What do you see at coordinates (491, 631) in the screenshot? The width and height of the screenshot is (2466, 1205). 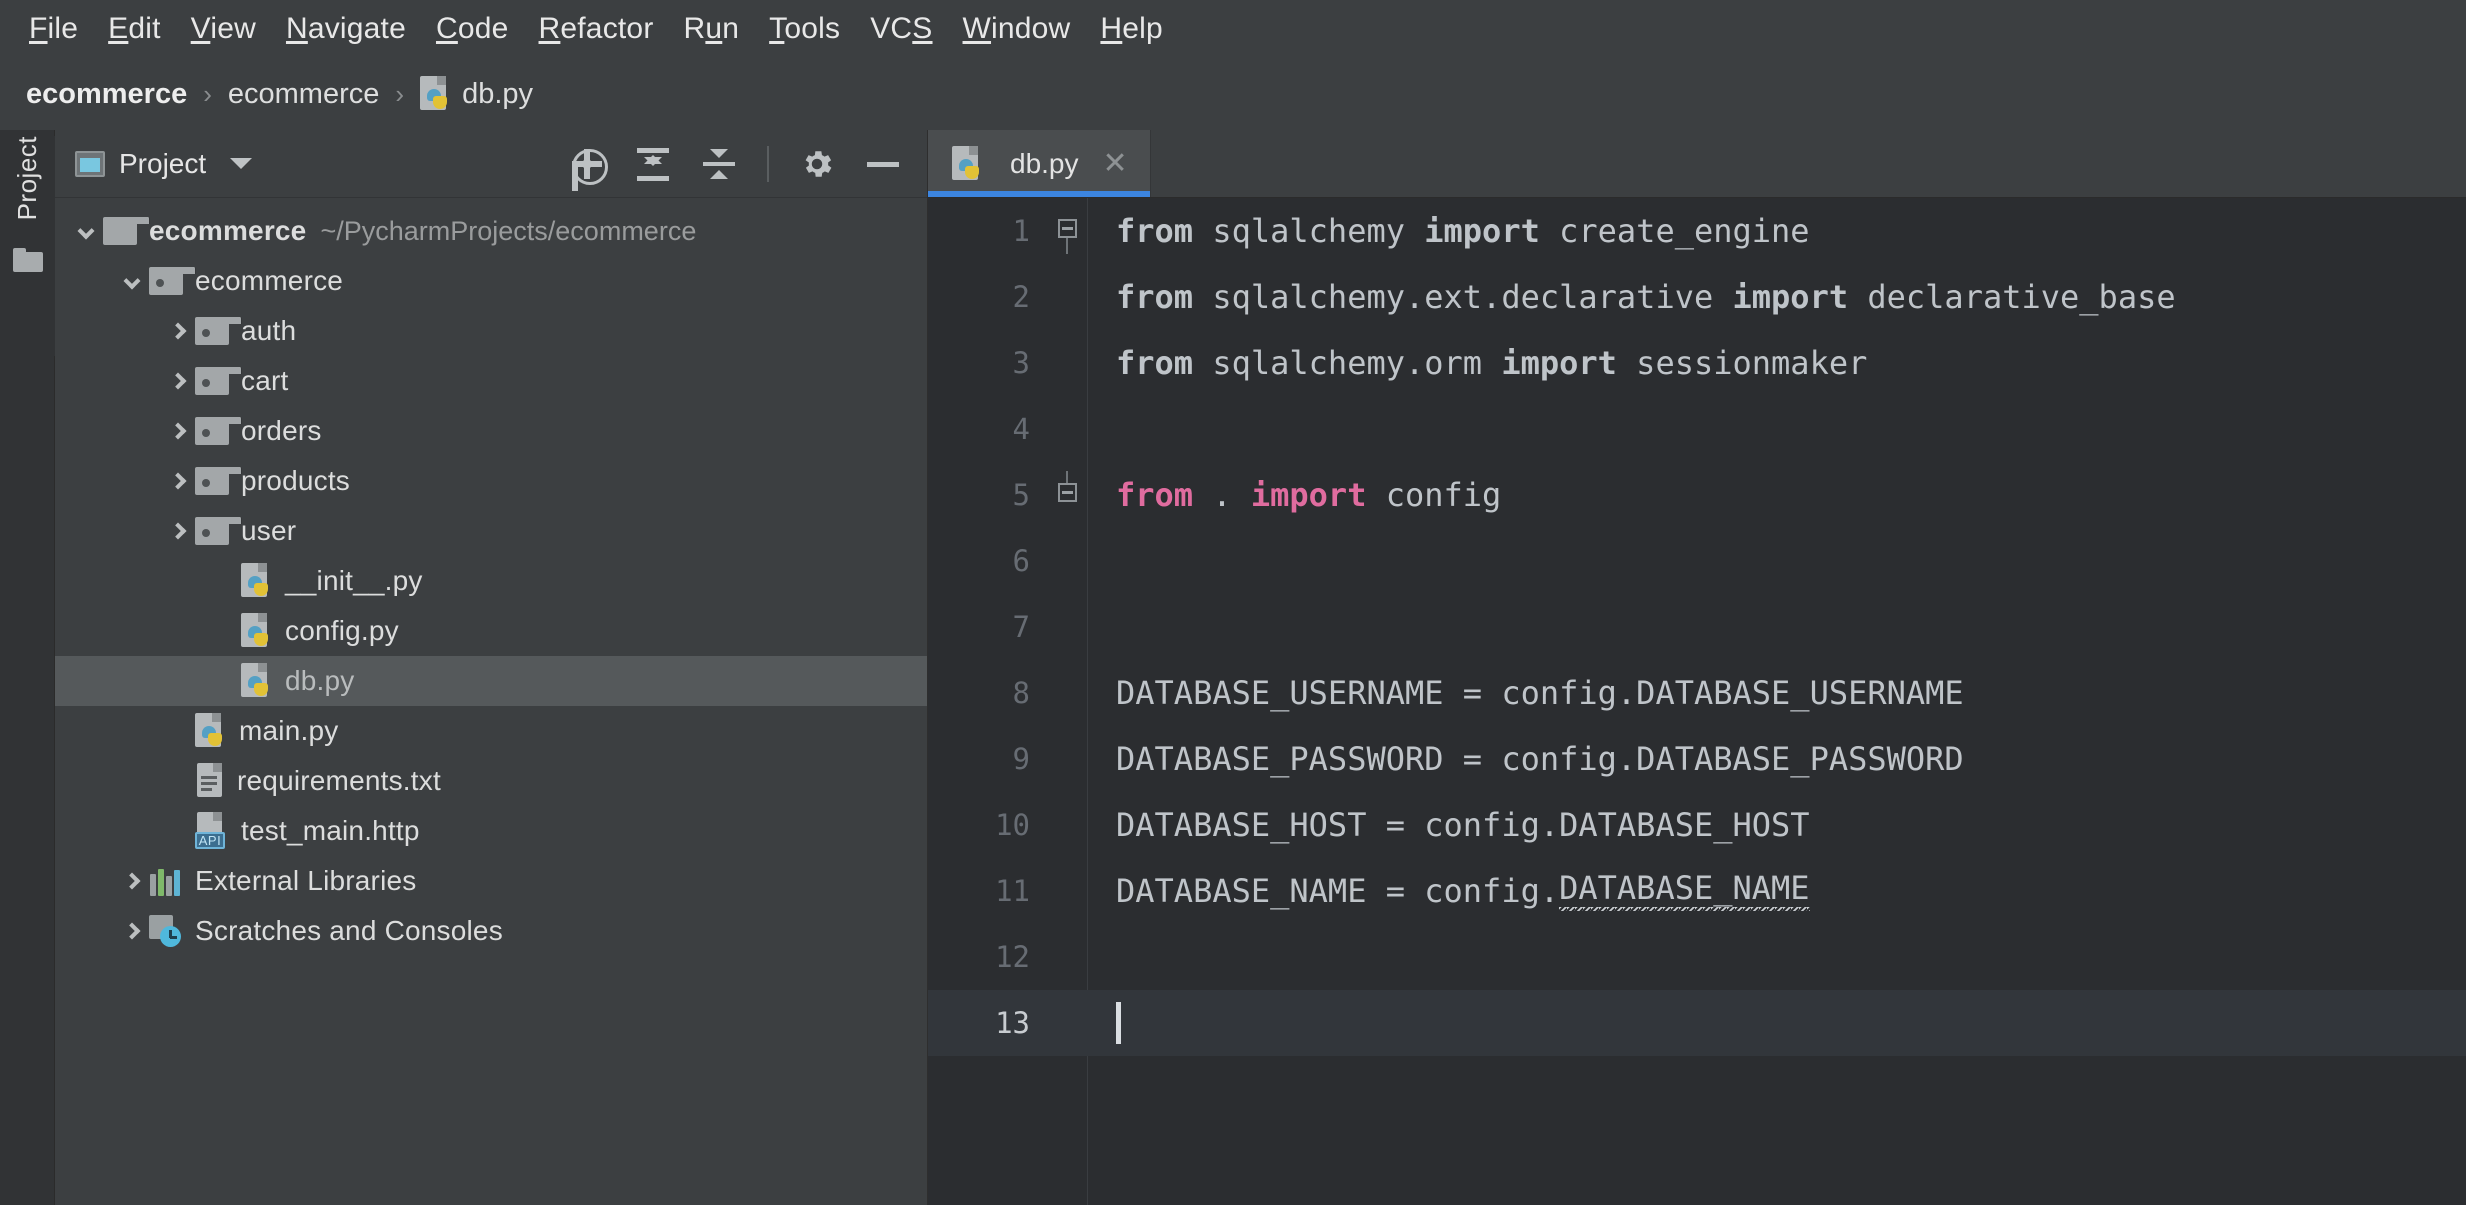 I see `tree-item-config-py: config.py` at bounding box center [491, 631].